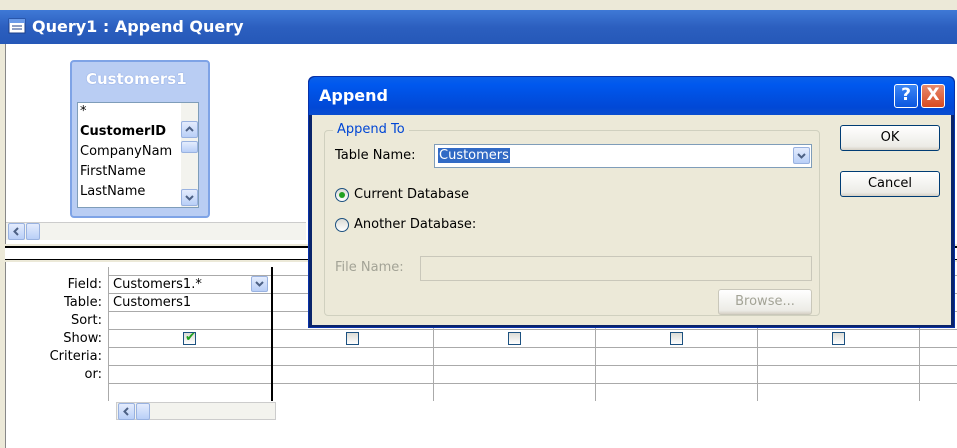  I want to click on help-button: ?, so click(906, 96).